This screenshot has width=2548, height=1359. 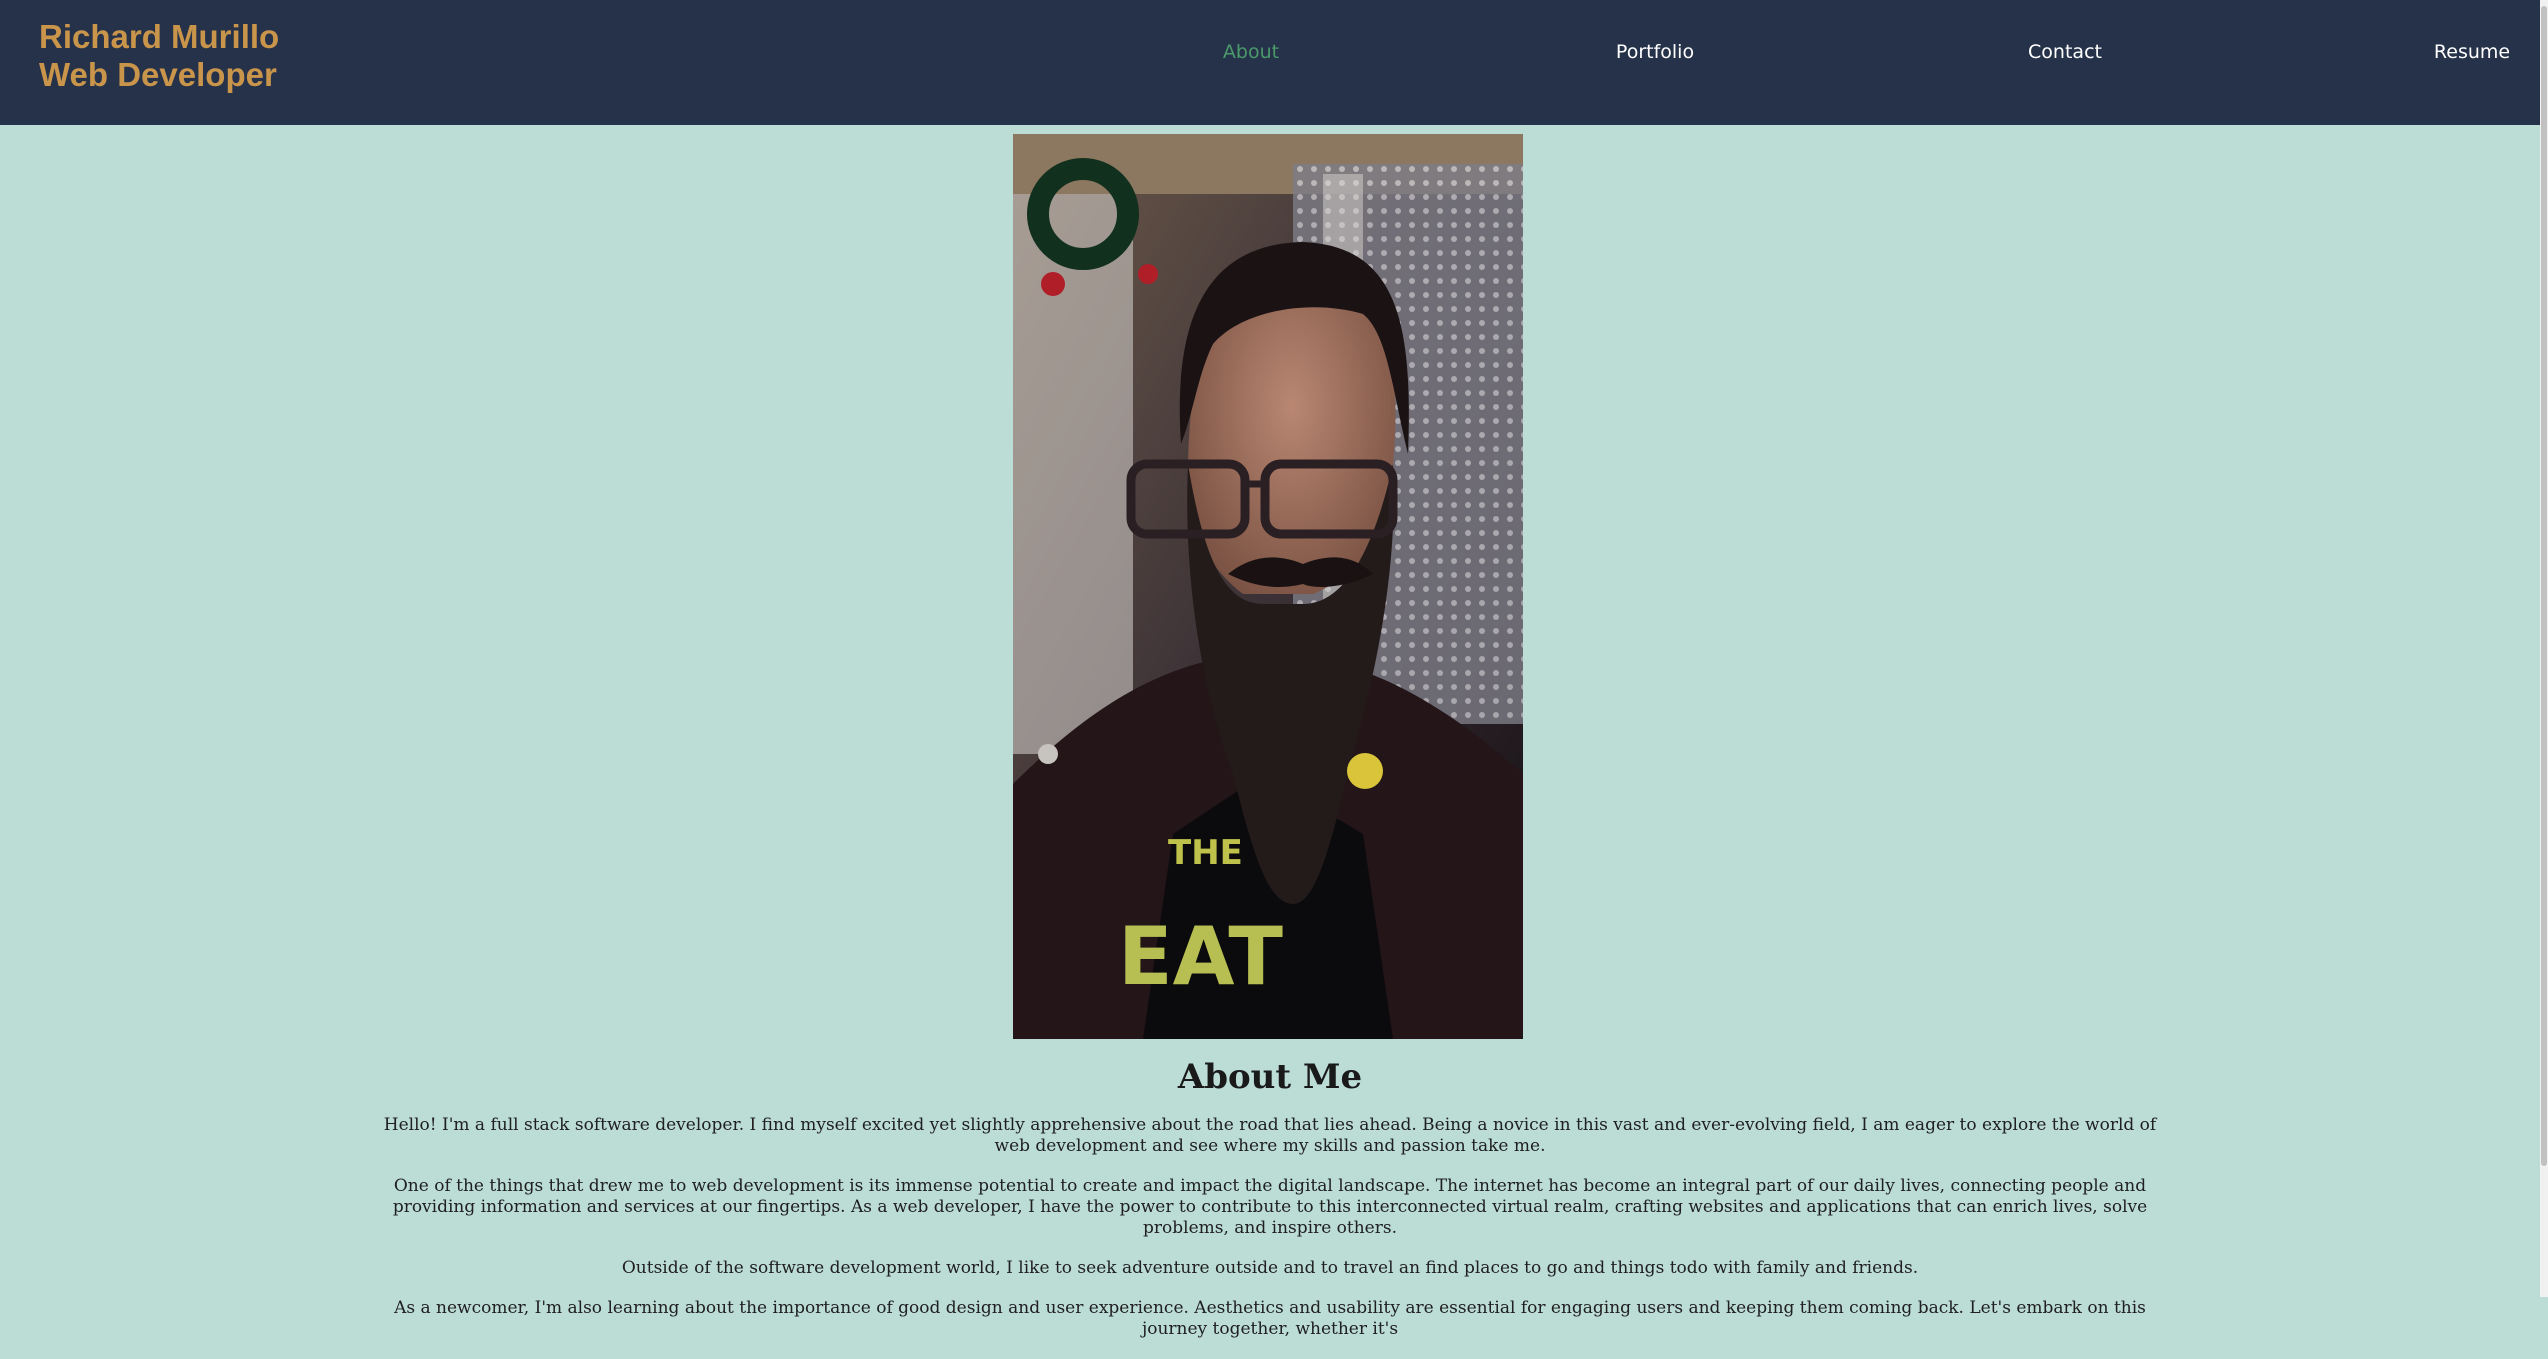 What do you see at coordinates (1655, 52) in the screenshot?
I see `nav-portfolio-link: Portfolio` at bounding box center [1655, 52].